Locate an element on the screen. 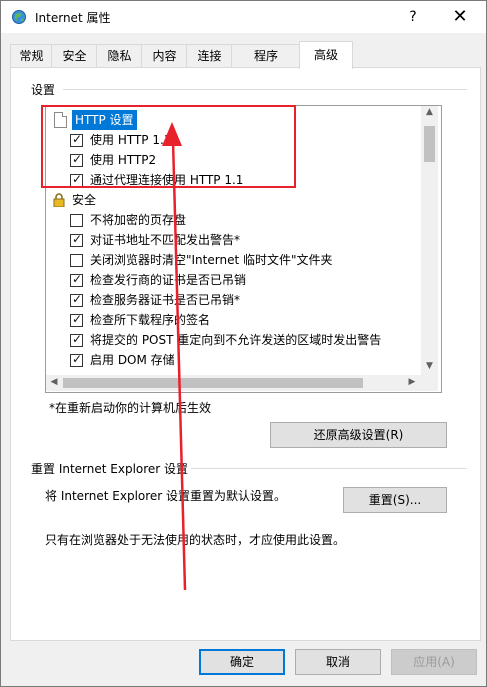 The width and height of the screenshot is (487, 687). checkbox-label: 将提交的 POST 重定向到不允许发送的区域时发出警告 is located at coordinates (236, 340).